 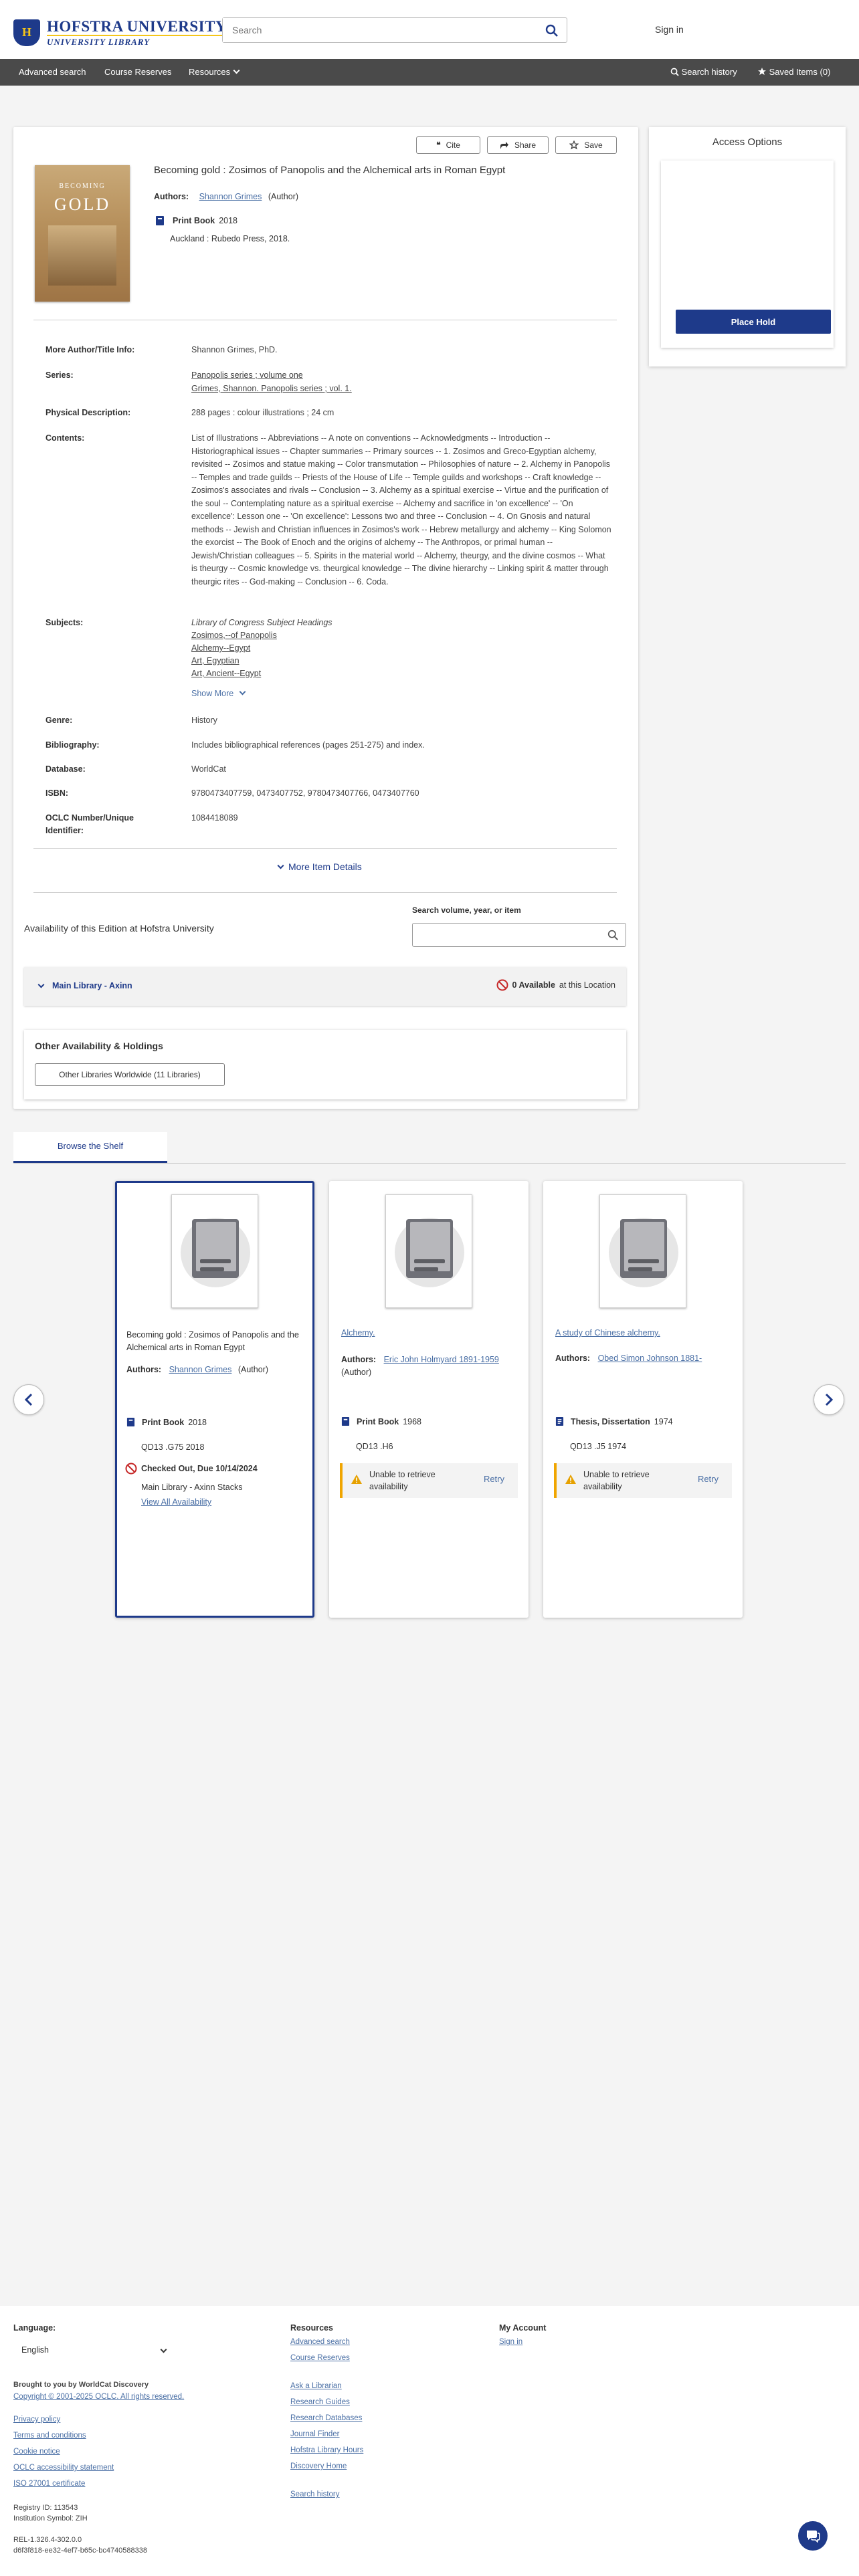 What do you see at coordinates (320, 2342) in the screenshot?
I see `footer-link: Advanced search` at bounding box center [320, 2342].